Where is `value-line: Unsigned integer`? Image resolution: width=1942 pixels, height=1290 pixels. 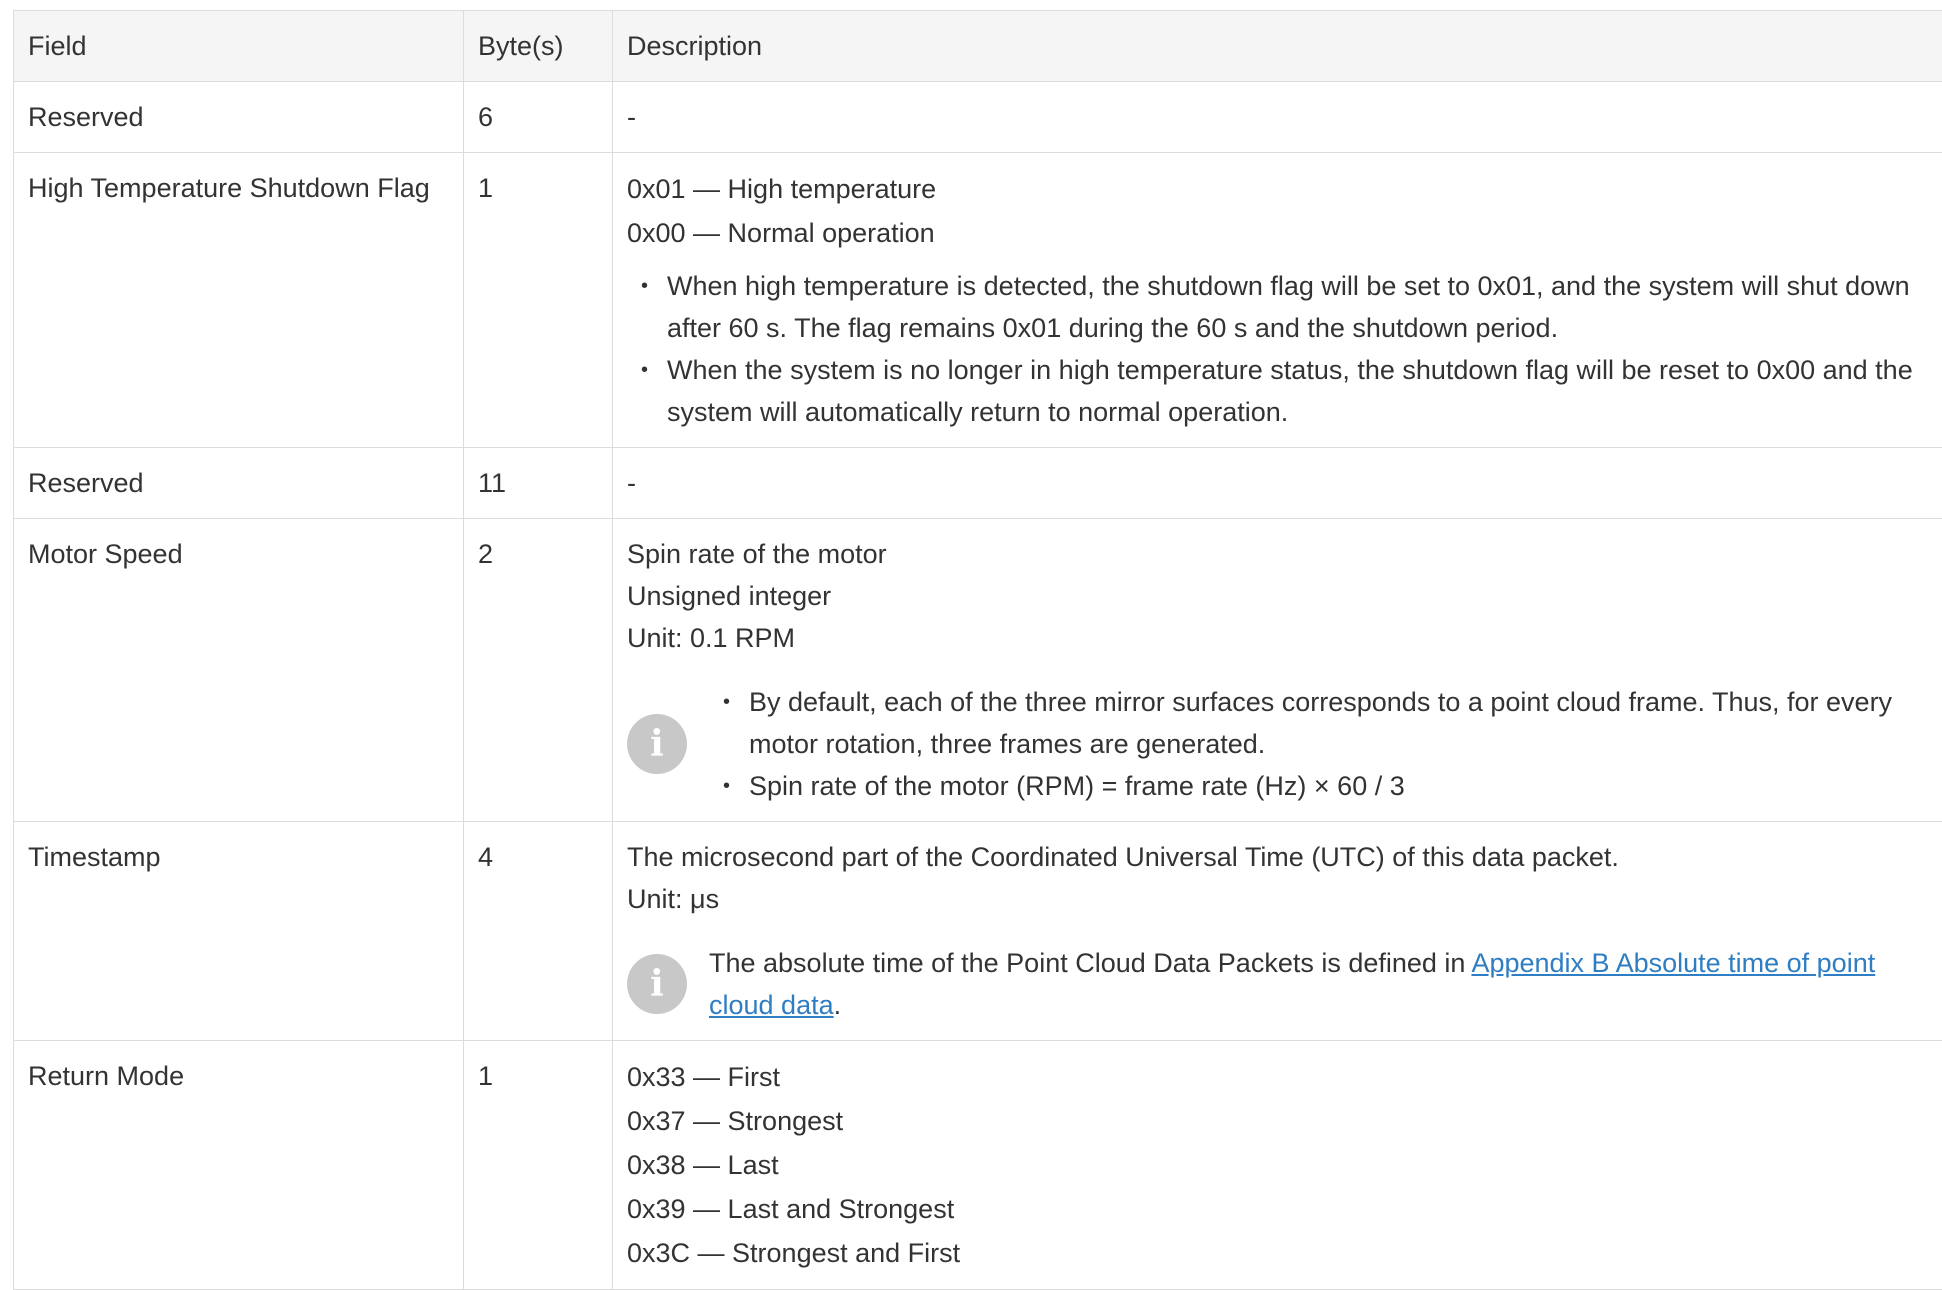 value-line: Unsigned integer is located at coordinates (1283, 596).